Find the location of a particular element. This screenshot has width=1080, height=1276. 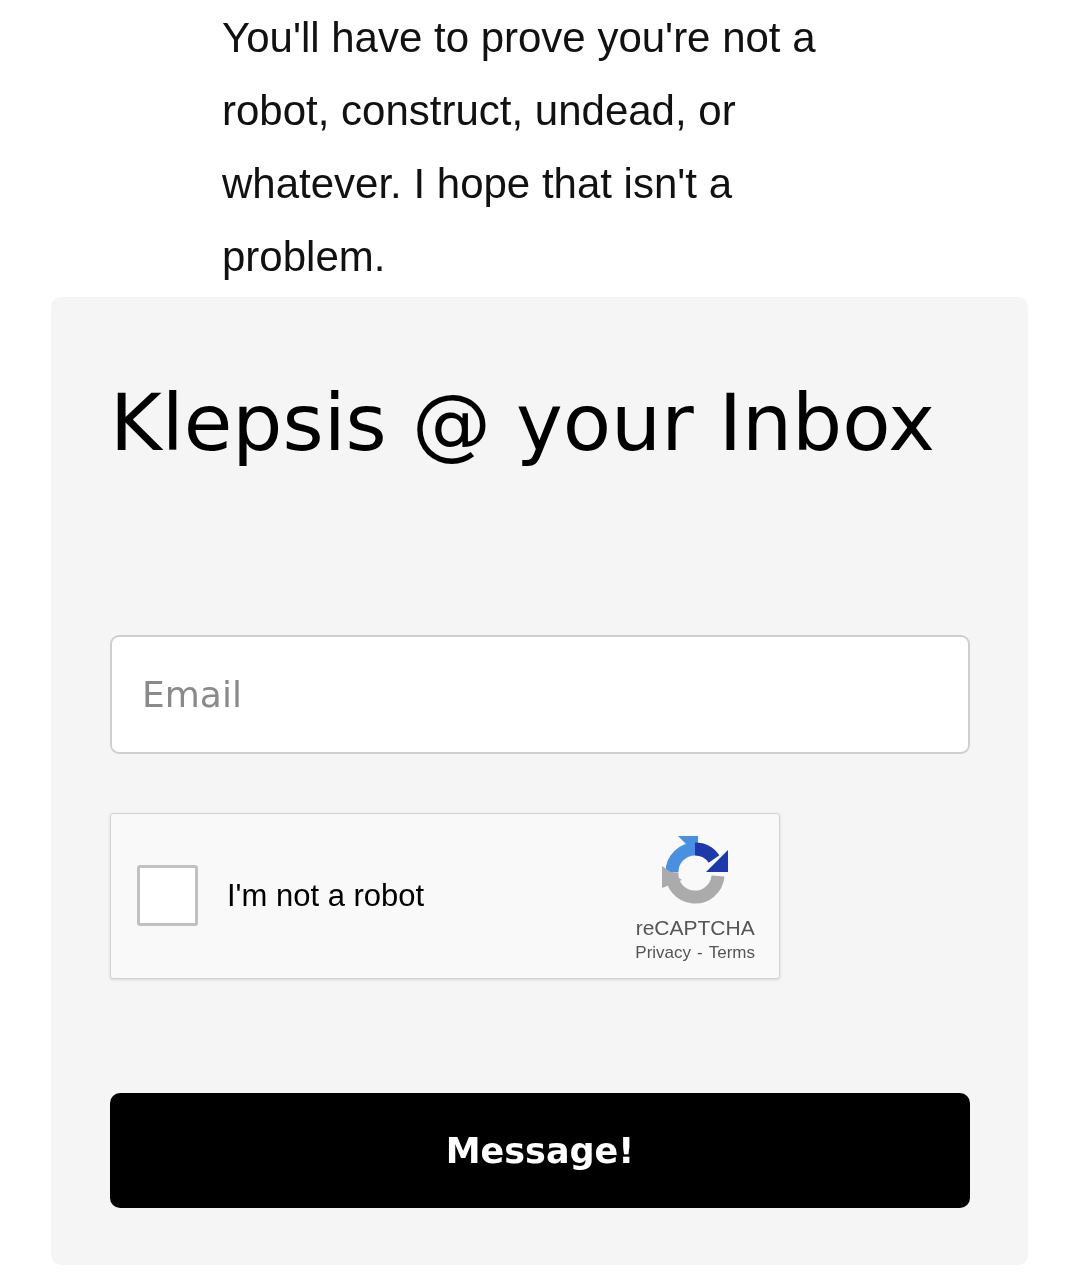

submit-button: Message! is located at coordinates (540, 1150).